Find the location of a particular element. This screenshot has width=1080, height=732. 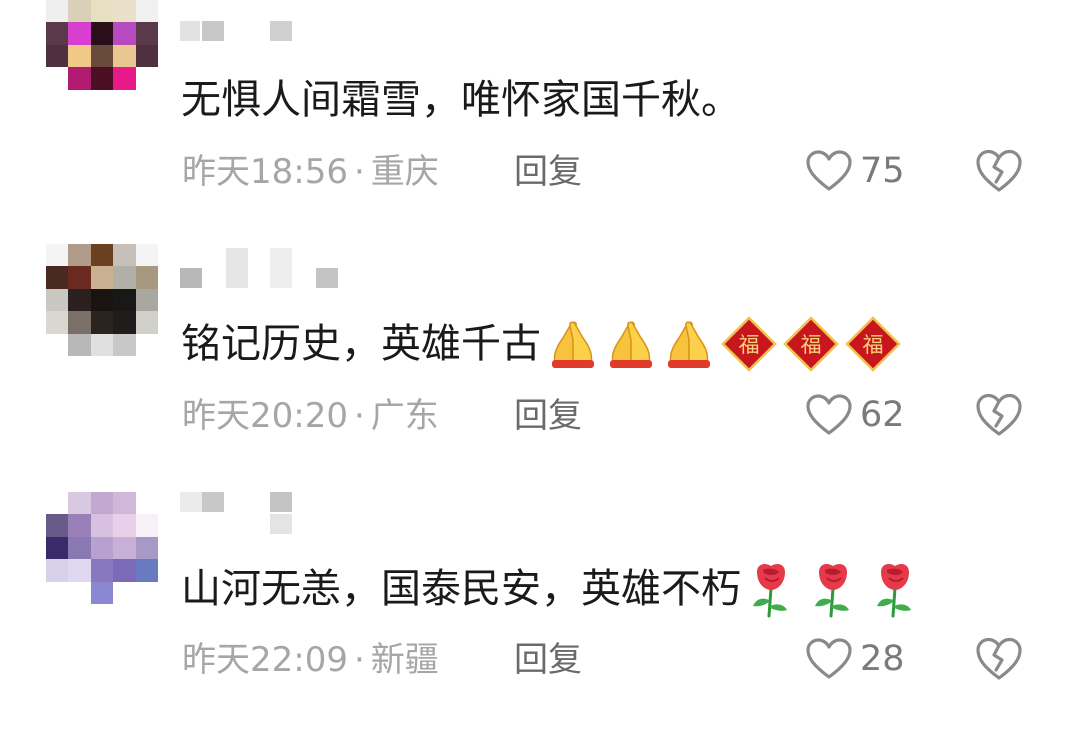

comment-meta: 昨天18:56 · 重庆 is located at coordinates (310, 172).